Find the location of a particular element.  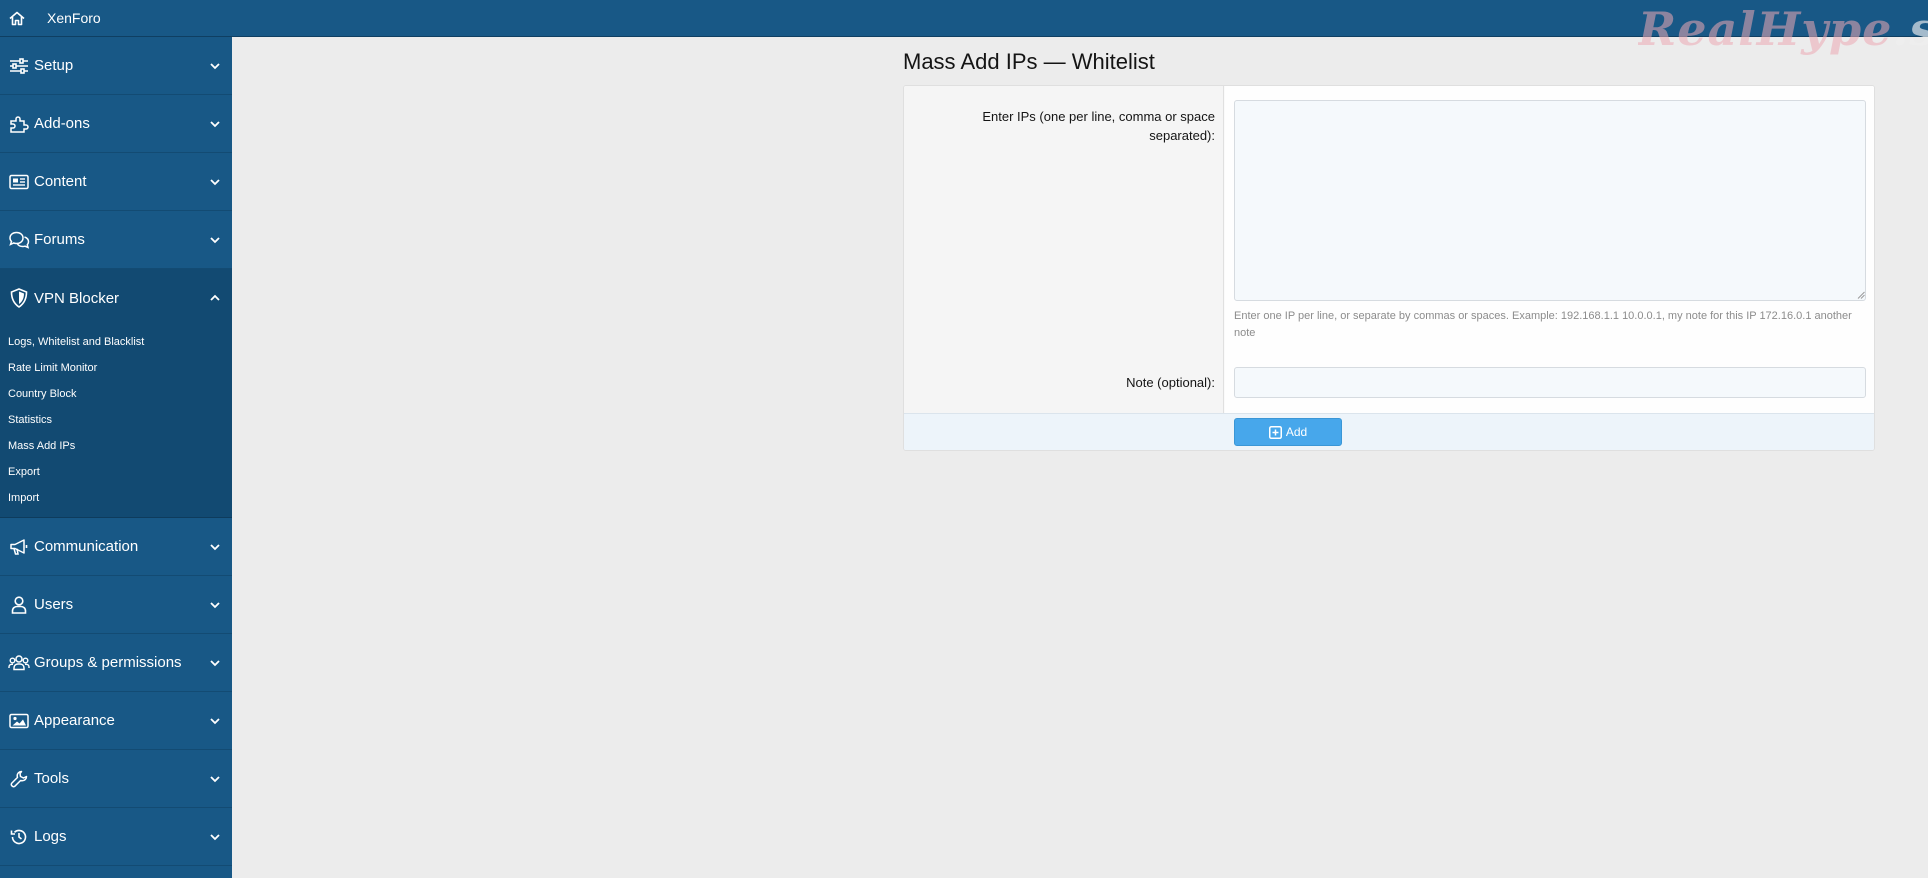

watermark-logo: RealHype.site is located at coordinates (1783, 32).